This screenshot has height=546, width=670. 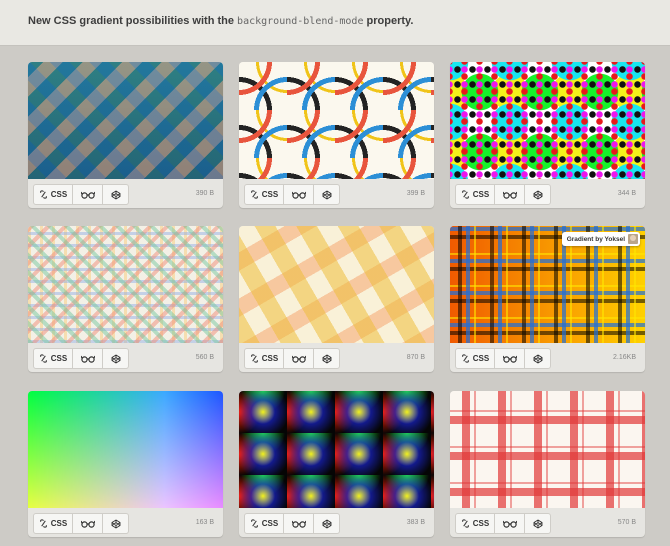 I want to click on gradient-card: CSS 344 B, so click(x=547, y=135).